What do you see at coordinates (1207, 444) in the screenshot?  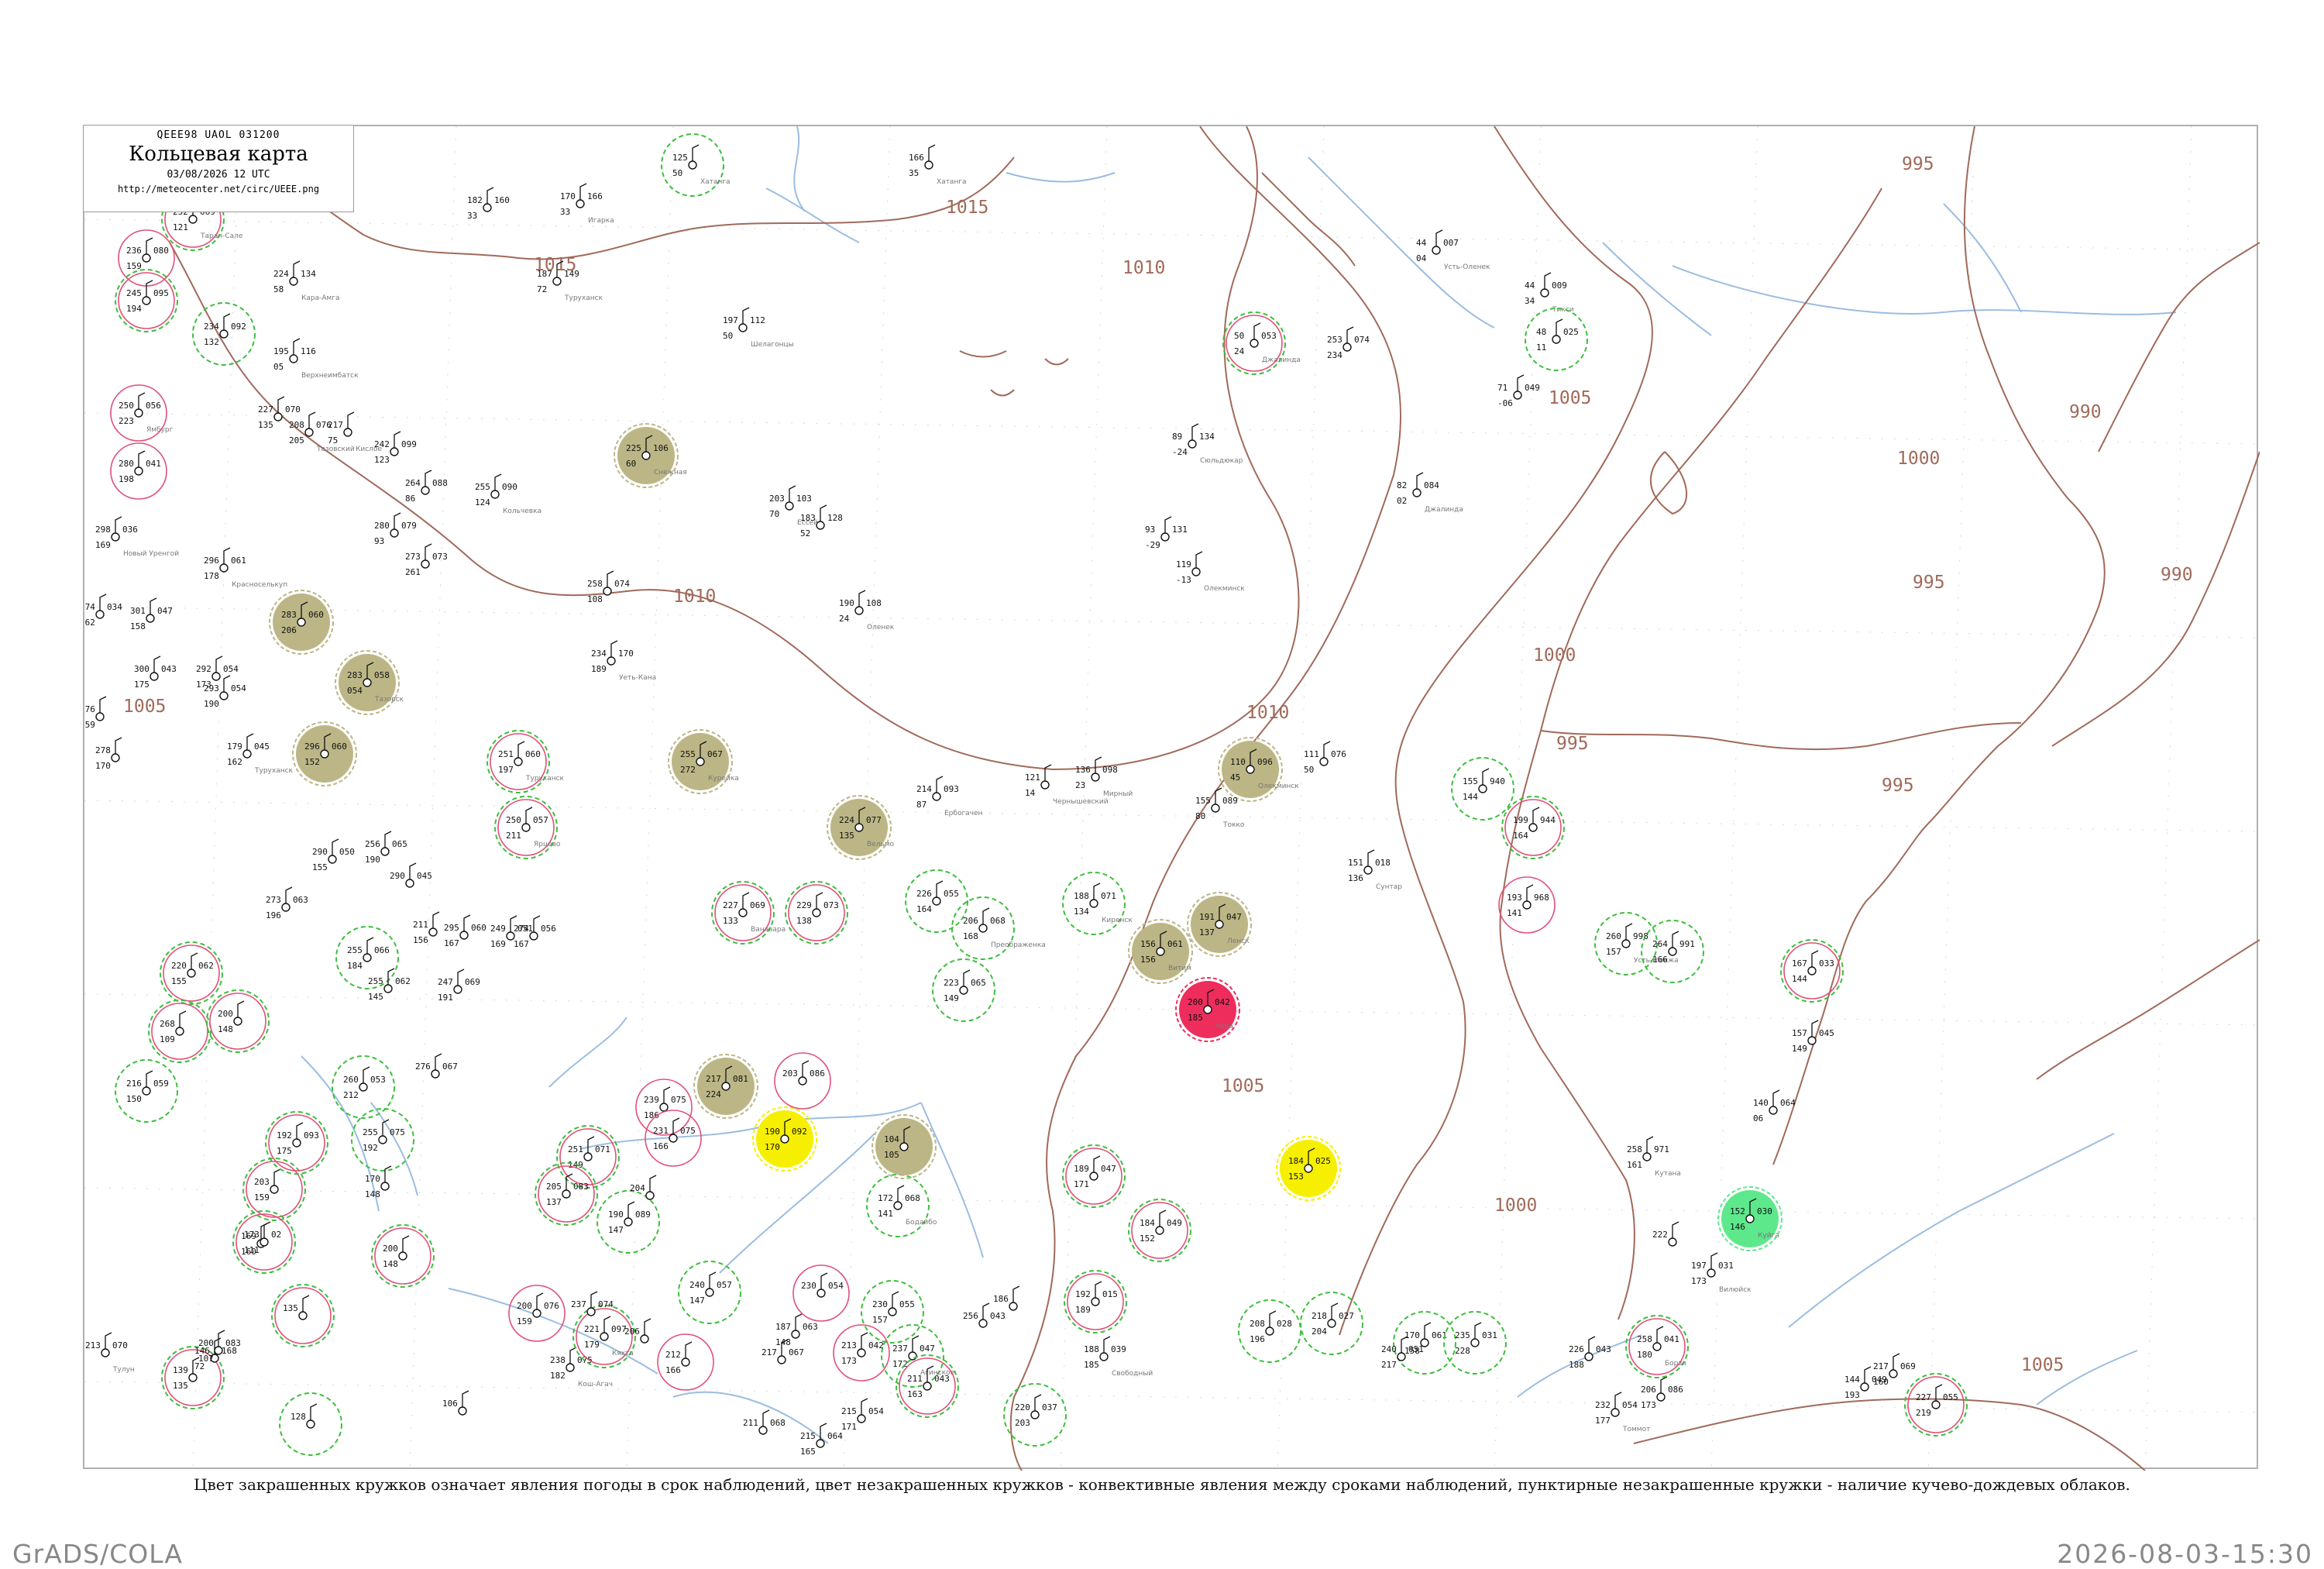 I see `station-marker: 89 134 -24 Сюльдюкар` at bounding box center [1207, 444].